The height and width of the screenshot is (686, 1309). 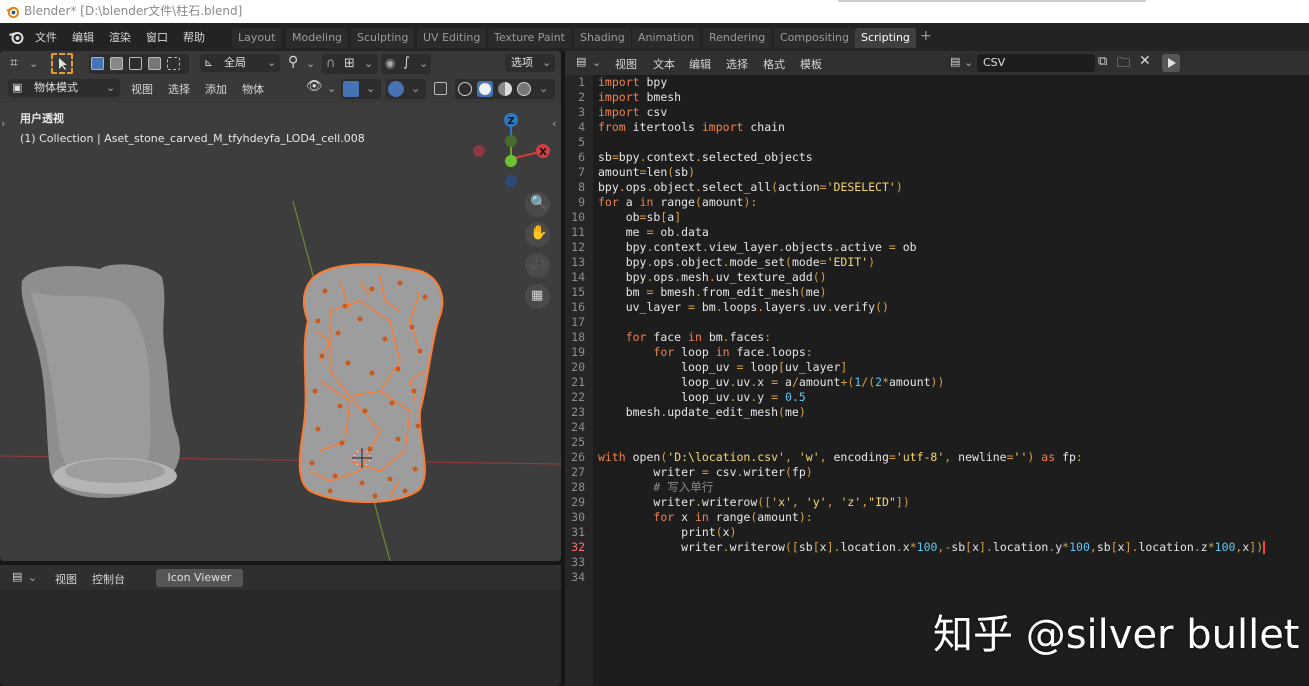 What do you see at coordinates (505, 89) in the screenshot?
I see `material-shading-icon` at bounding box center [505, 89].